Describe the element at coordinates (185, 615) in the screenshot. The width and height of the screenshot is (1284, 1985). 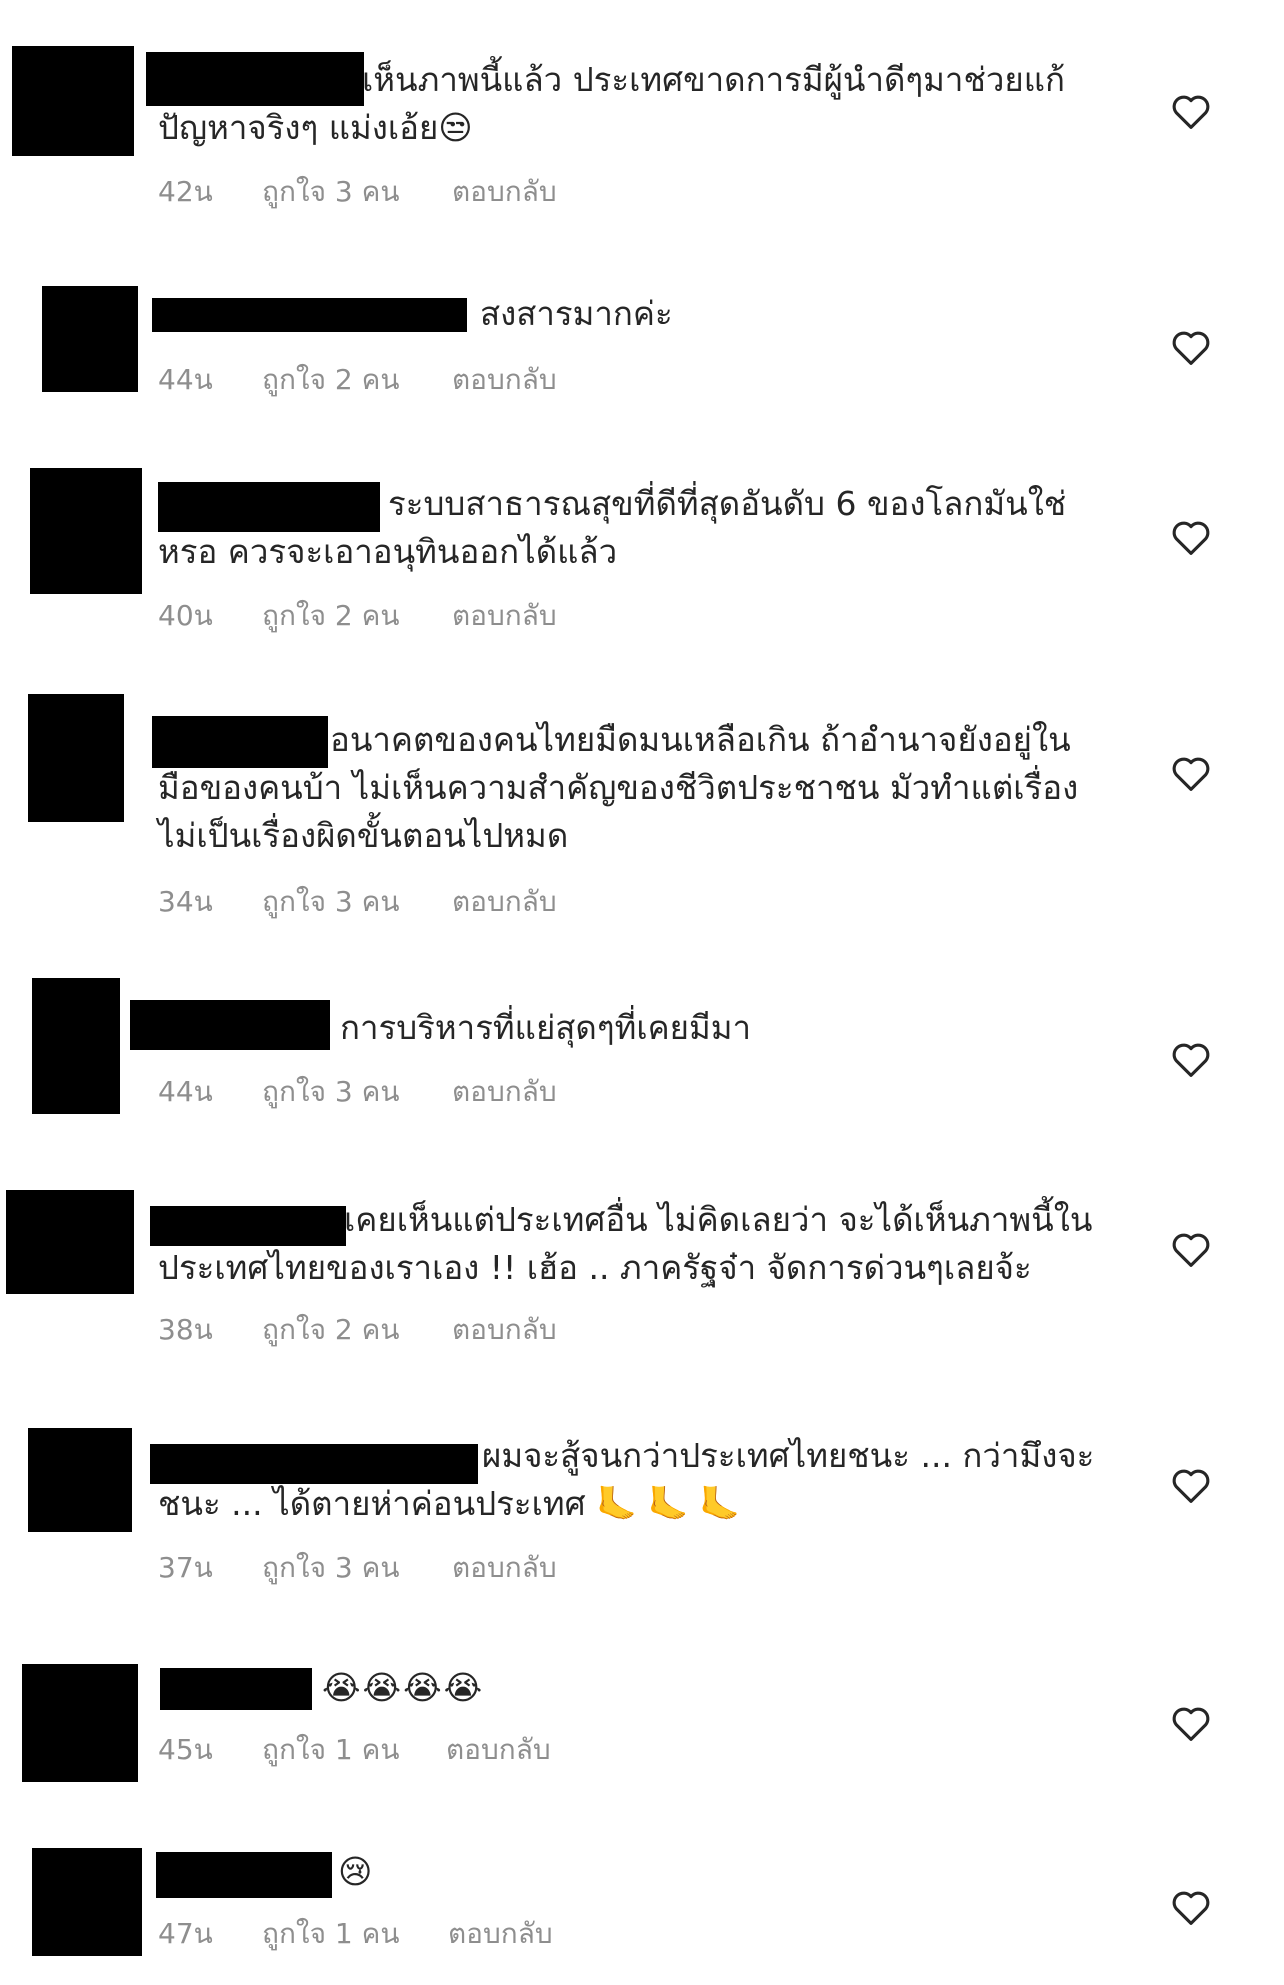
I see `comment-time: 40น` at that location.